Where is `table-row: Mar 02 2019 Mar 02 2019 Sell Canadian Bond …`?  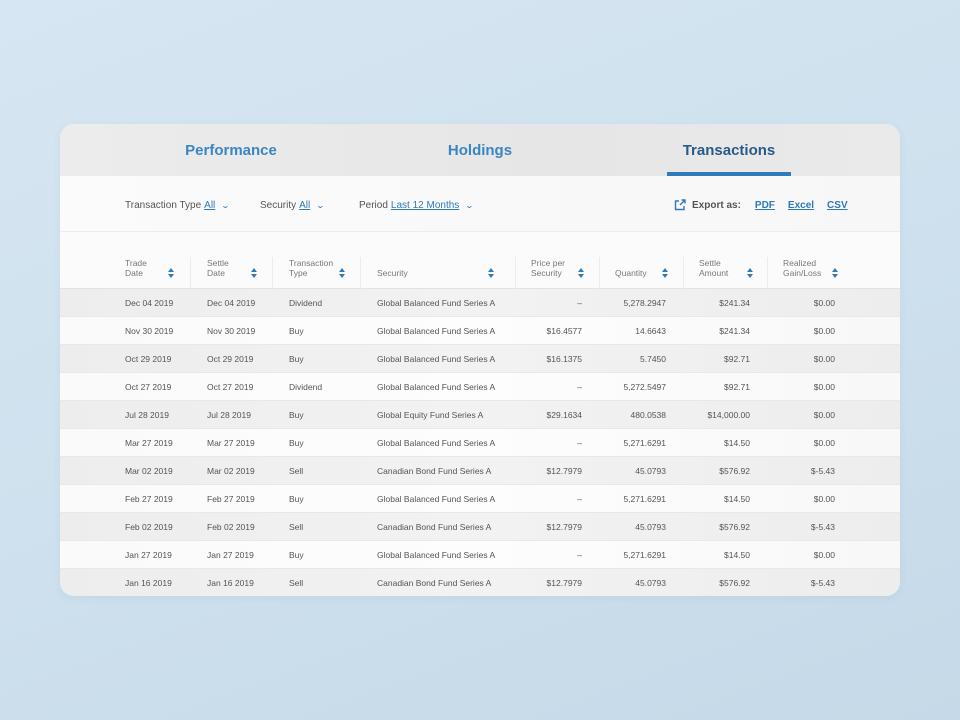 table-row: Mar 02 2019 Mar 02 2019 Sell Canadian Bond … is located at coordinates (480, 471).